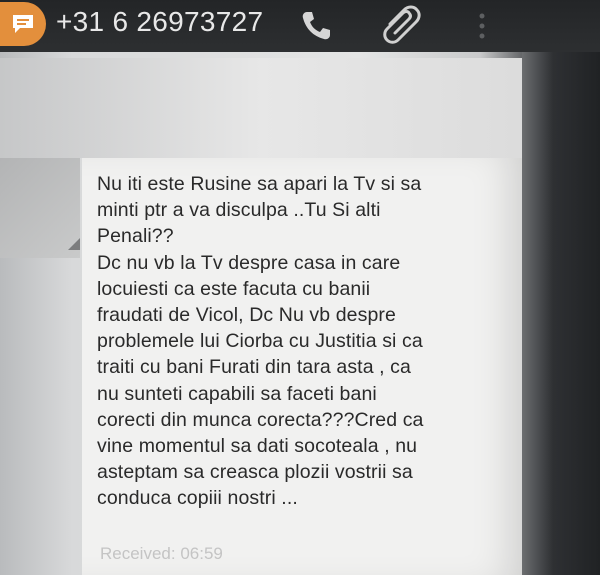 The image size is (600, 575). I want to click on message-icon, so click(23, 24).